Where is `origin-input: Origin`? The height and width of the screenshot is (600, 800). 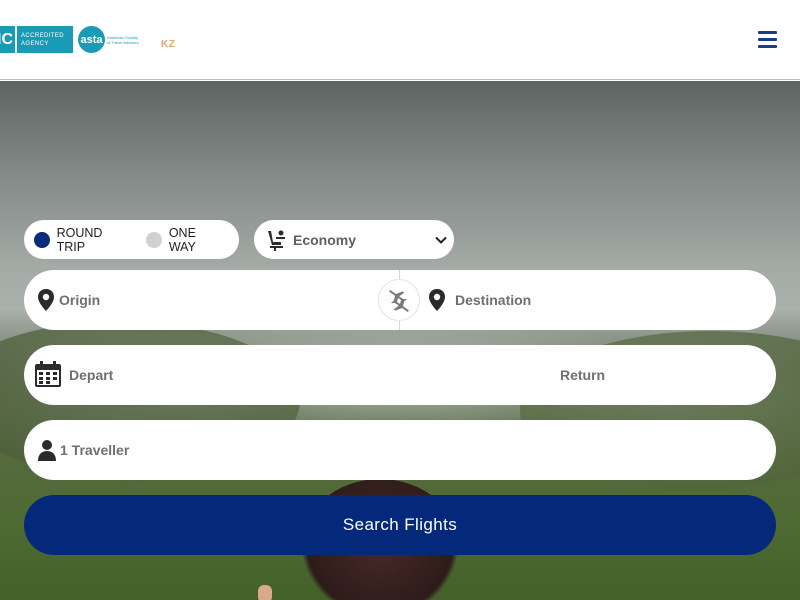
origin-input: Origin is located at coordinates (79, 300).